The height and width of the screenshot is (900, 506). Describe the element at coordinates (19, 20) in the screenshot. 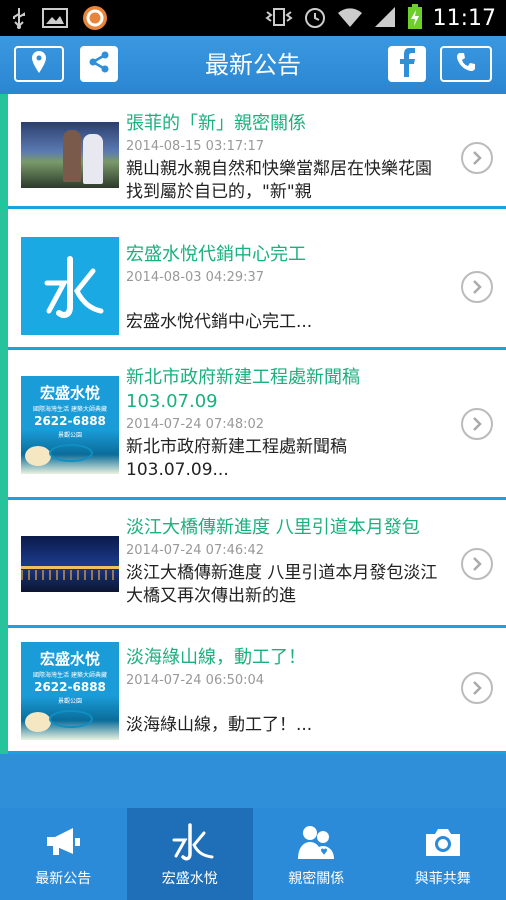

I see `usb-icon` at that location.